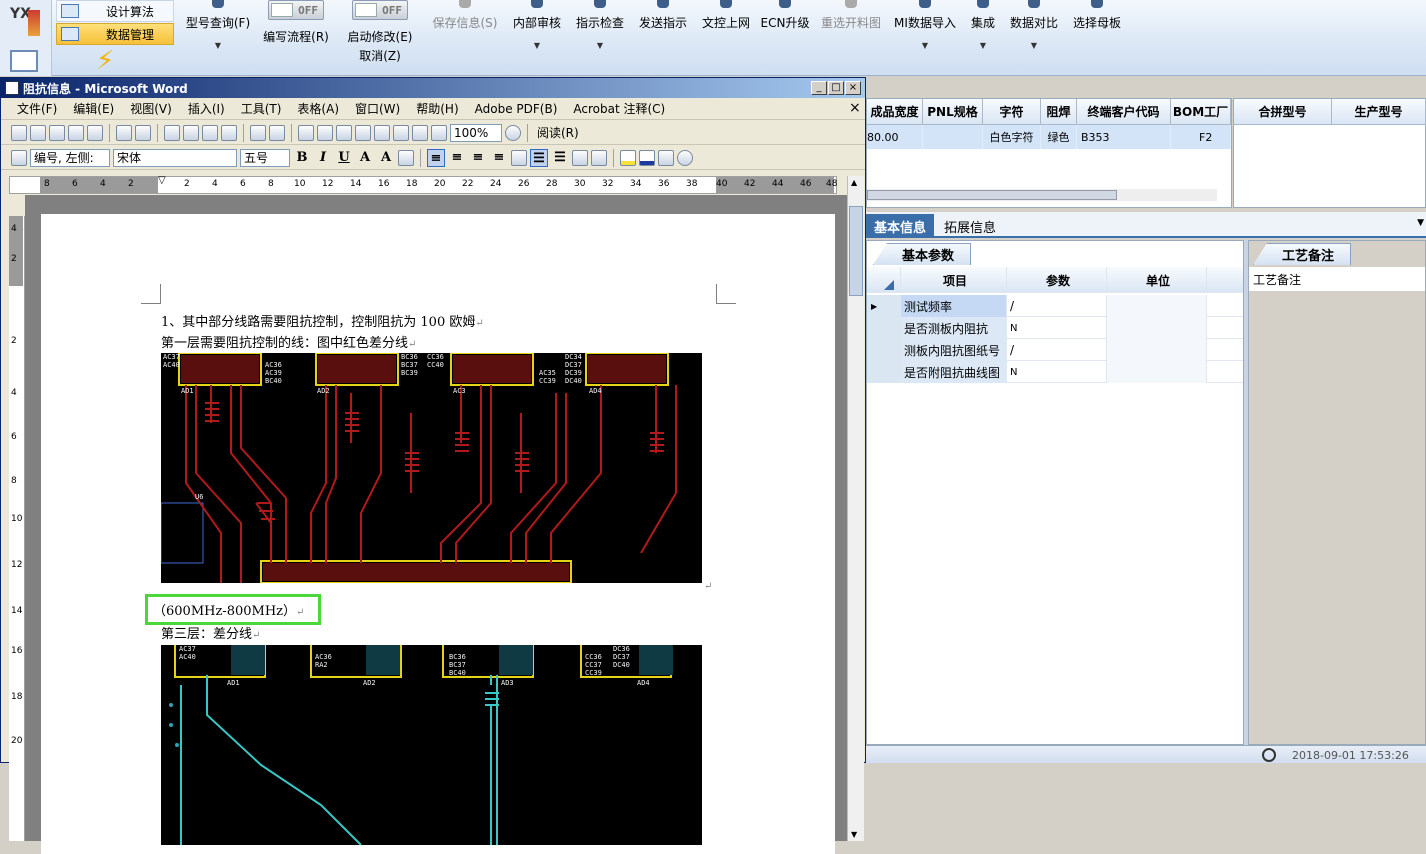 The image size is (1426, 854). Describe the element at coordinates (19, 157) in the screenshot. I see `styles-icon` at that location.